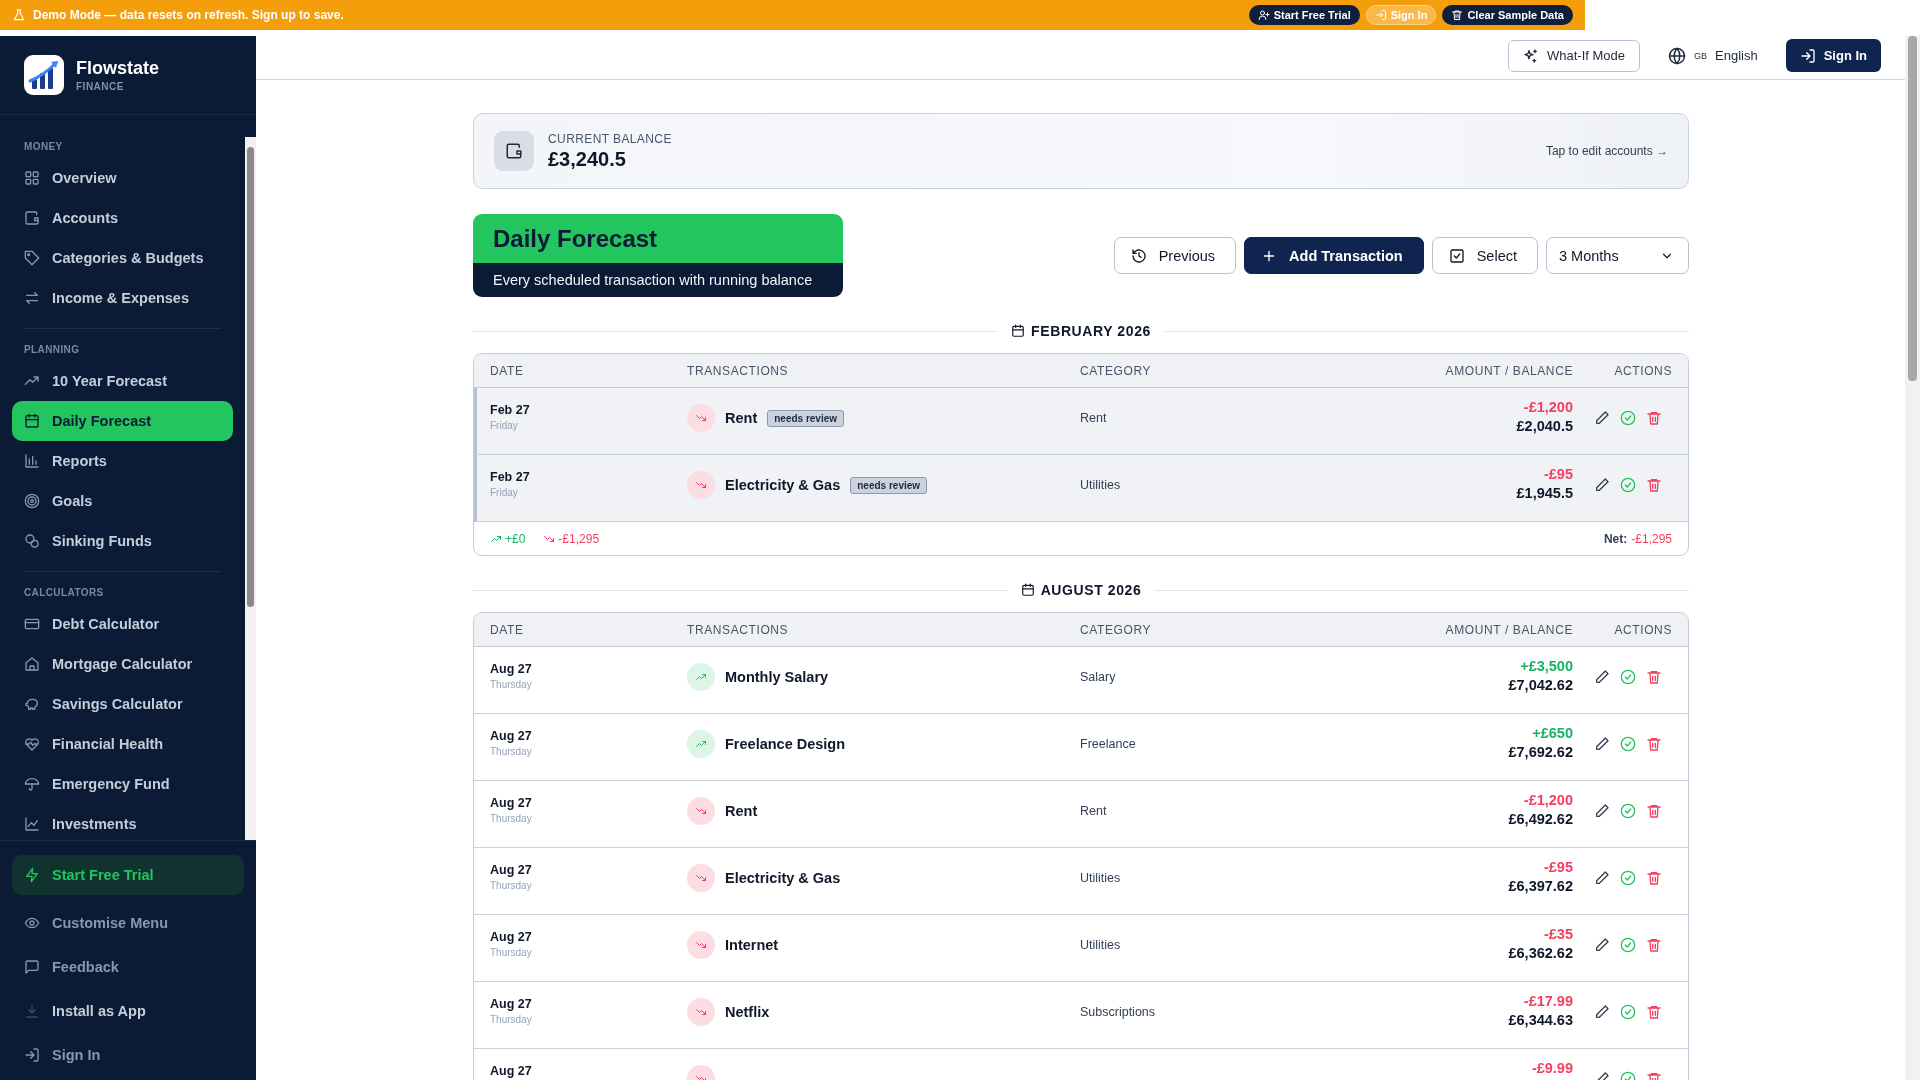  I want to click on amount-text: -£95, so click(1558, 474).